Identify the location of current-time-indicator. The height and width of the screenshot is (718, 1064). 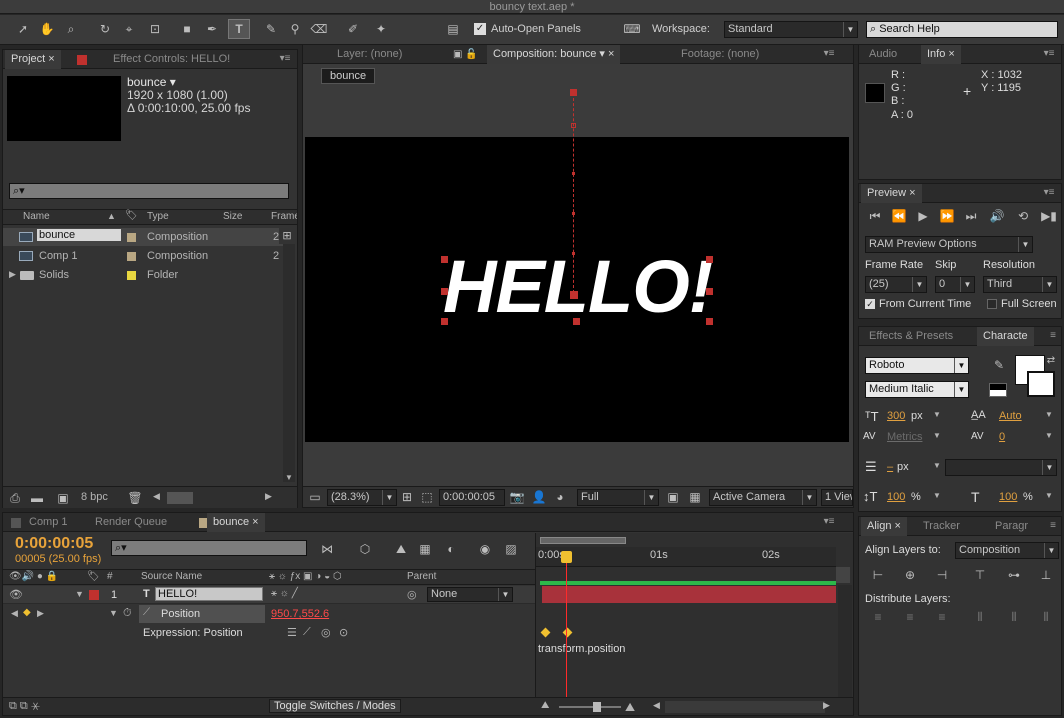
(566, 631).